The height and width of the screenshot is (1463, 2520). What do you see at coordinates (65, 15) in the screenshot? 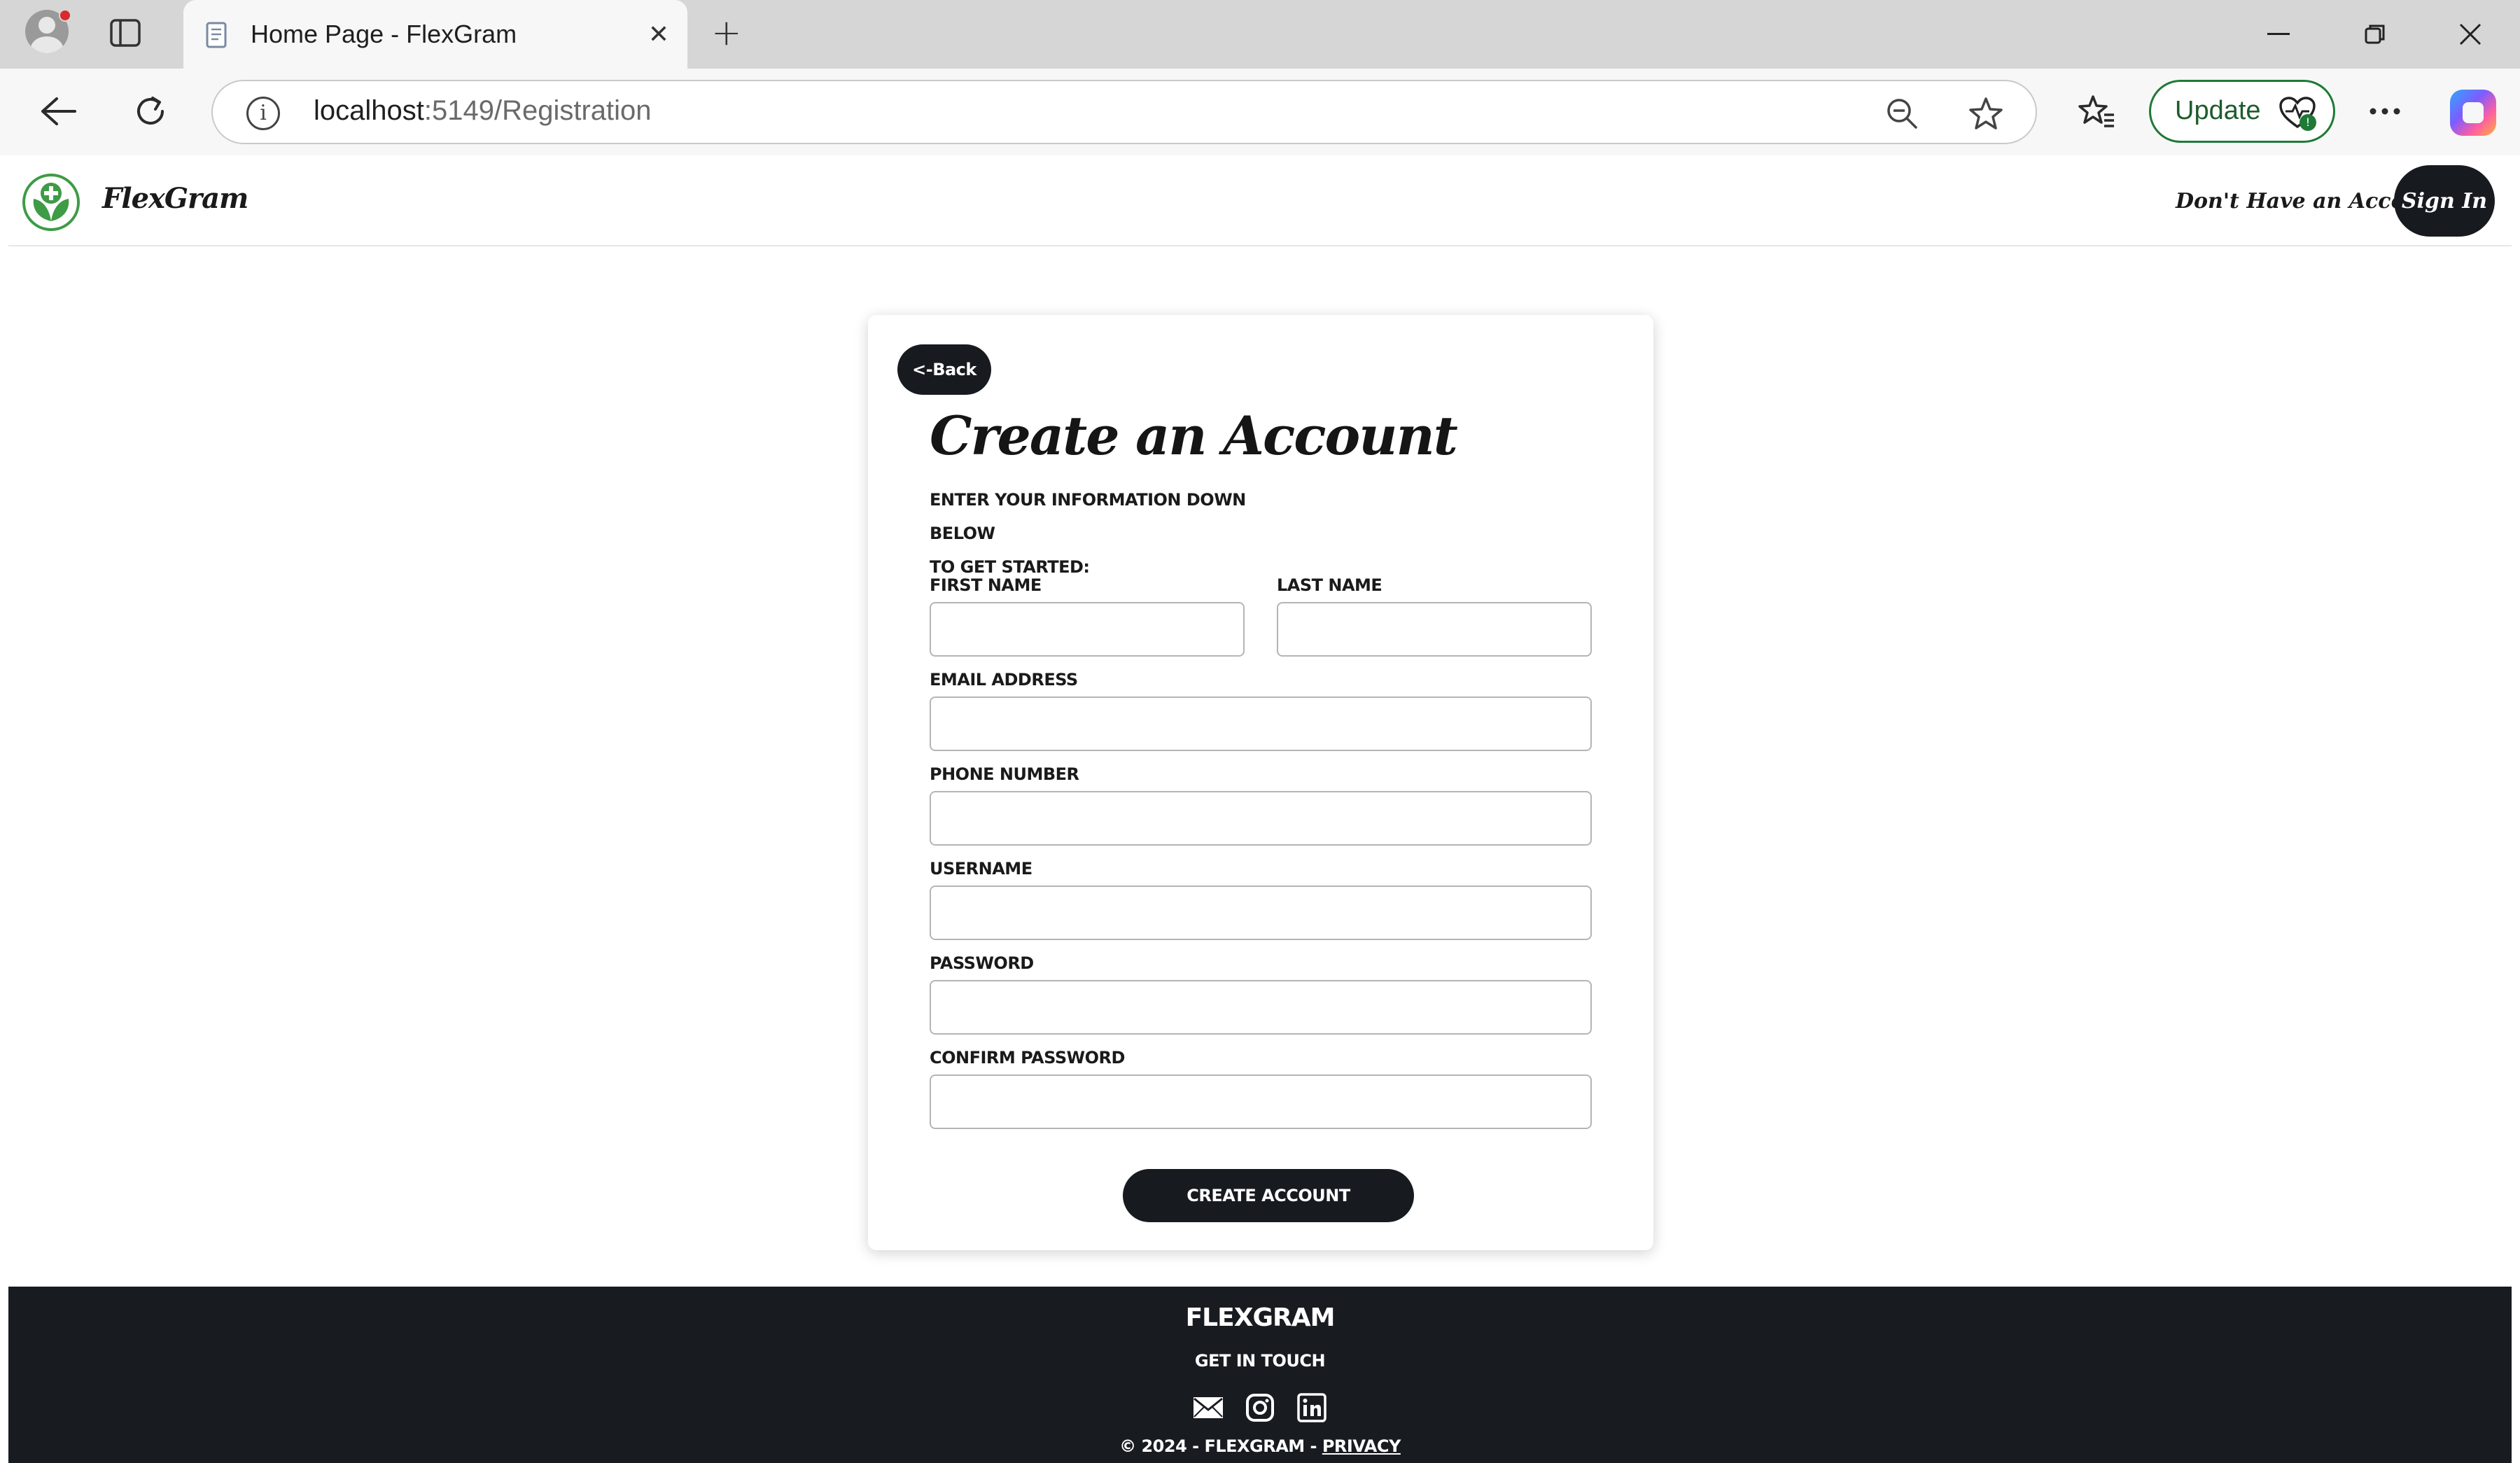
I see `notification-dot-icon` at bounding box center [65, 15].